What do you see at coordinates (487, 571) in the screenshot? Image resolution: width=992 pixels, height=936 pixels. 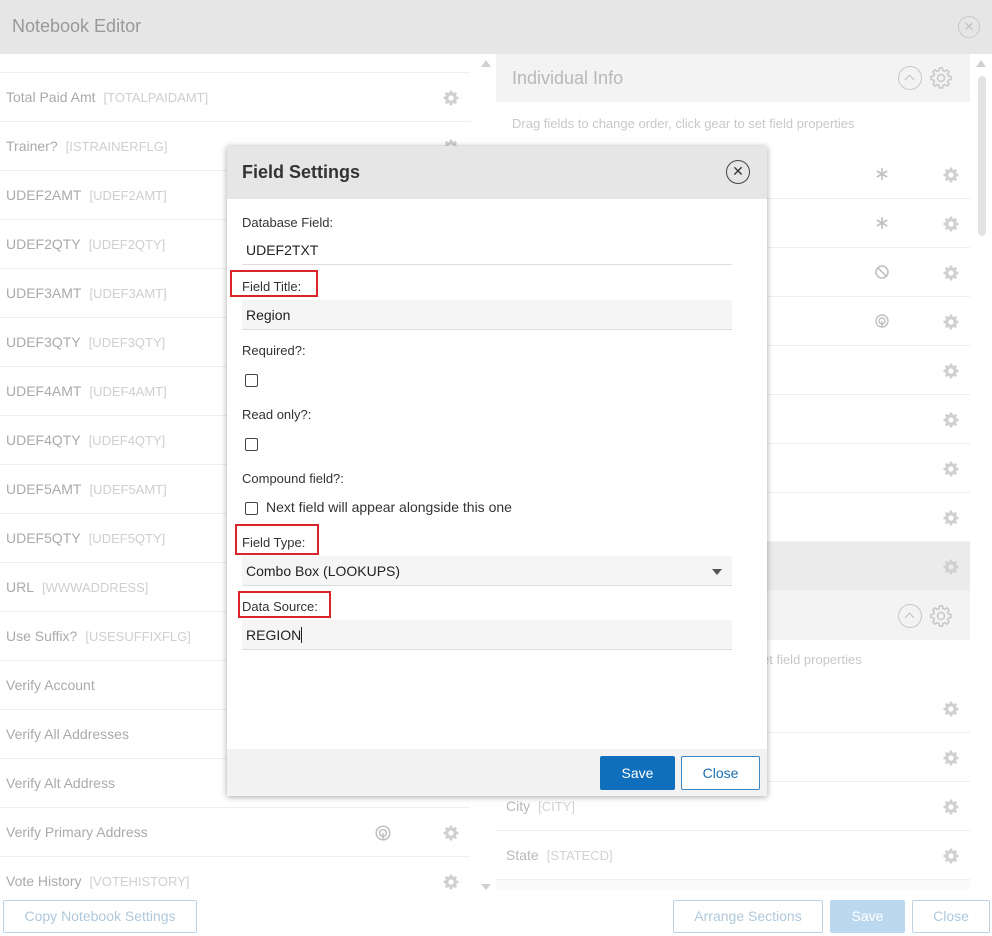 I see `field-type-select: Combo Box (LOOKUPS)` at bounding box center [487, 571].